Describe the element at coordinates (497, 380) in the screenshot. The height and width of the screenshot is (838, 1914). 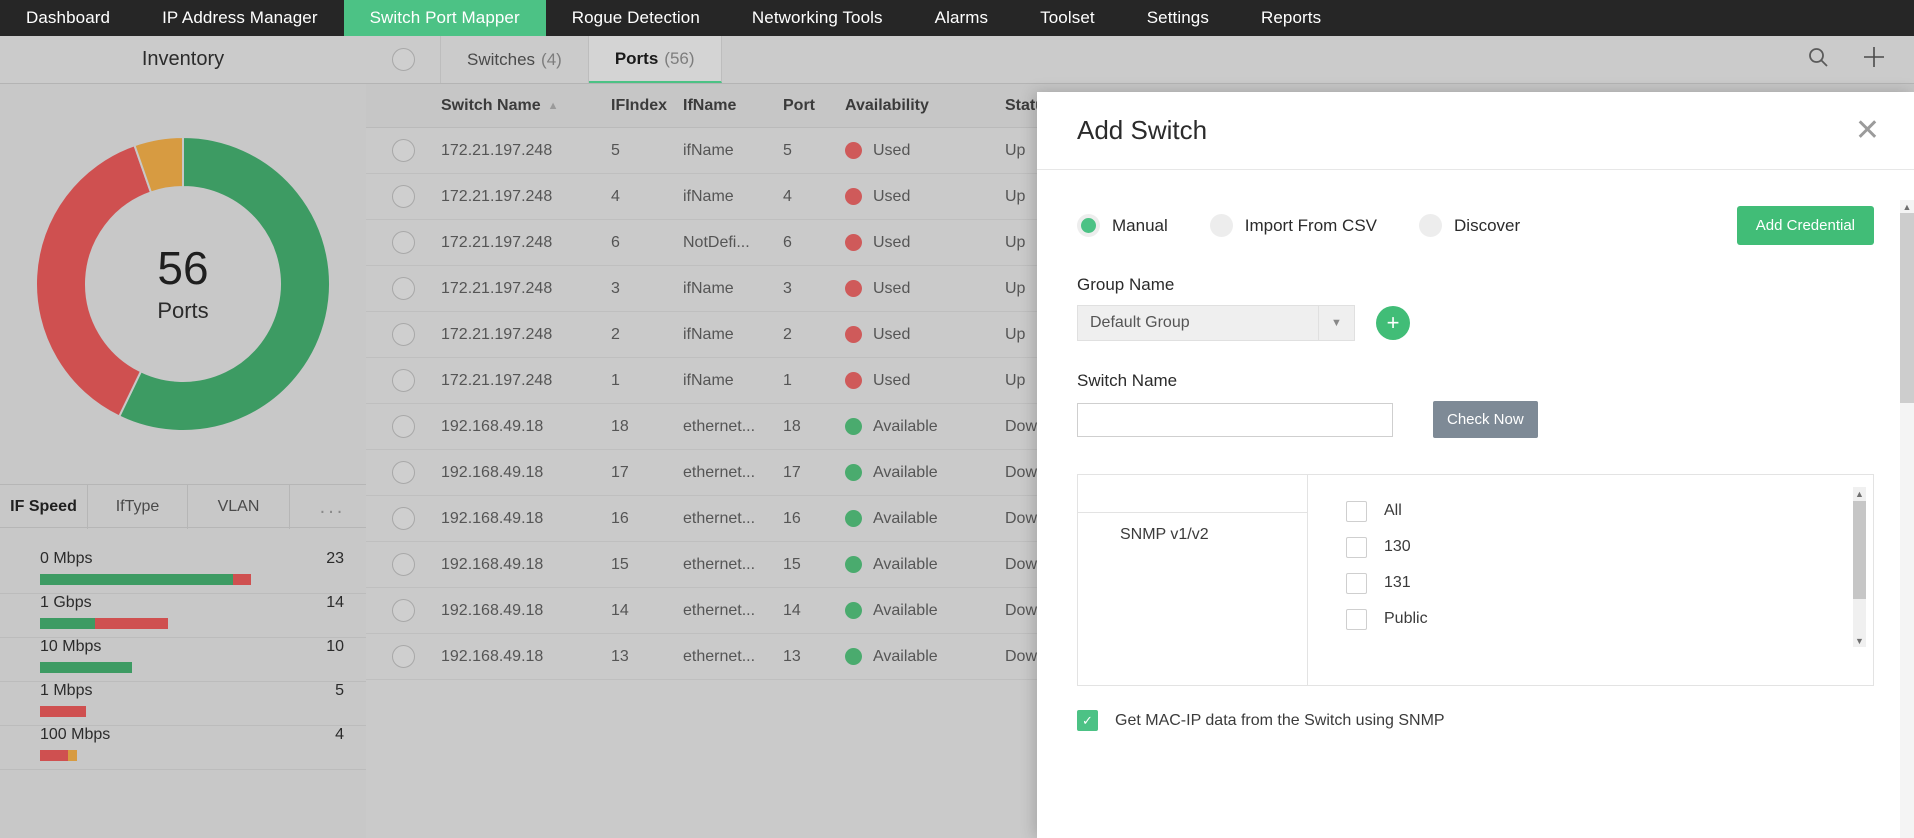
I see `cell-switch-name: 172.21.197.248` at that location.